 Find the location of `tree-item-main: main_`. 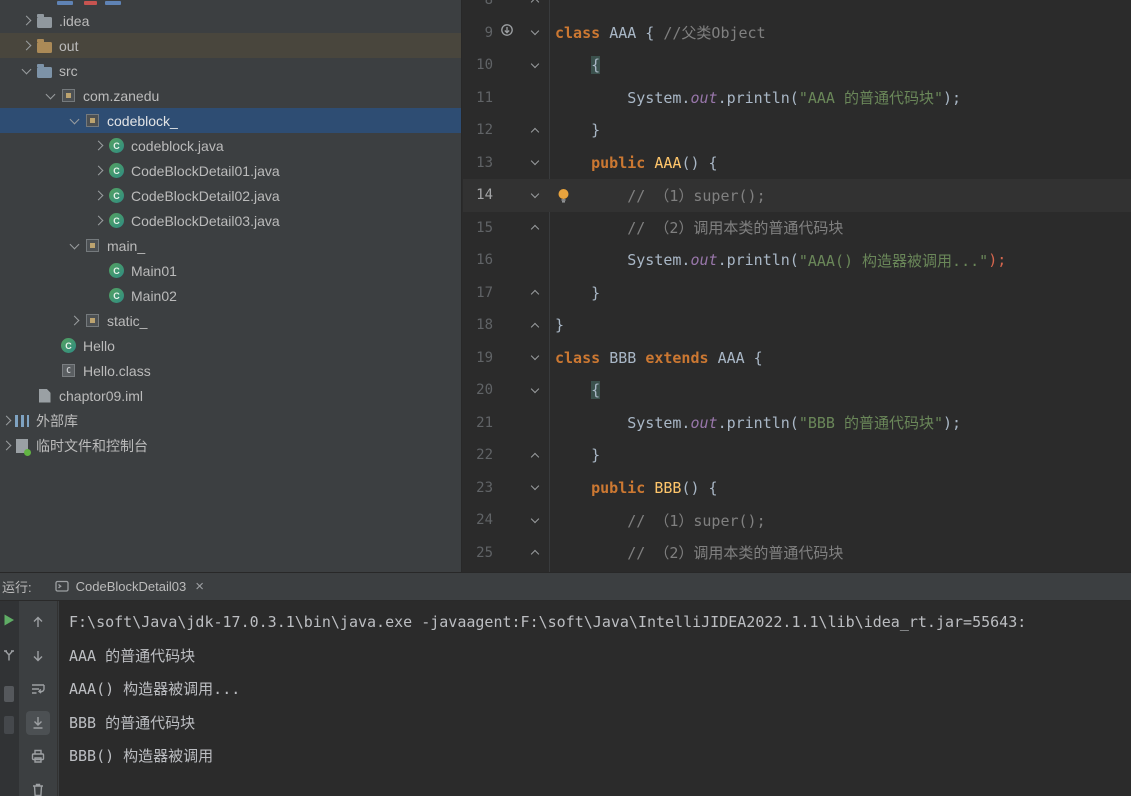

tree-item-main: main_ is located at coordinates (230, 245).